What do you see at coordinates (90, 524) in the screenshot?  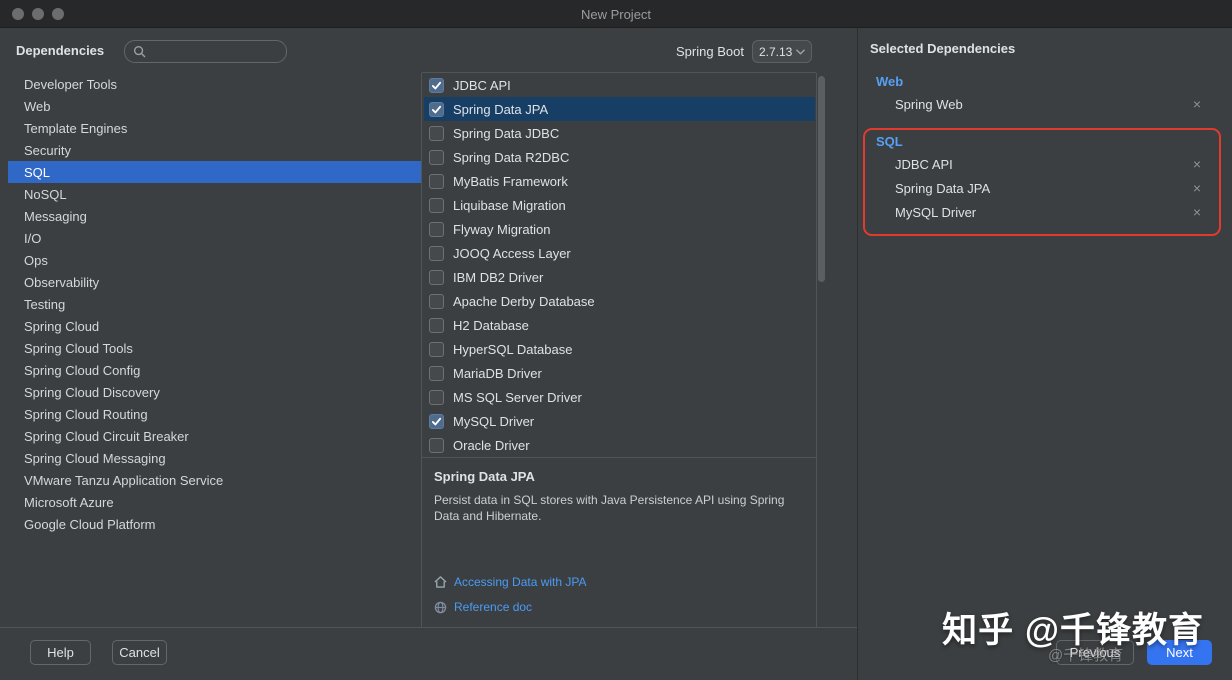 I see `category-label: Google Cloud Platform` at bounding box center [90, 524].